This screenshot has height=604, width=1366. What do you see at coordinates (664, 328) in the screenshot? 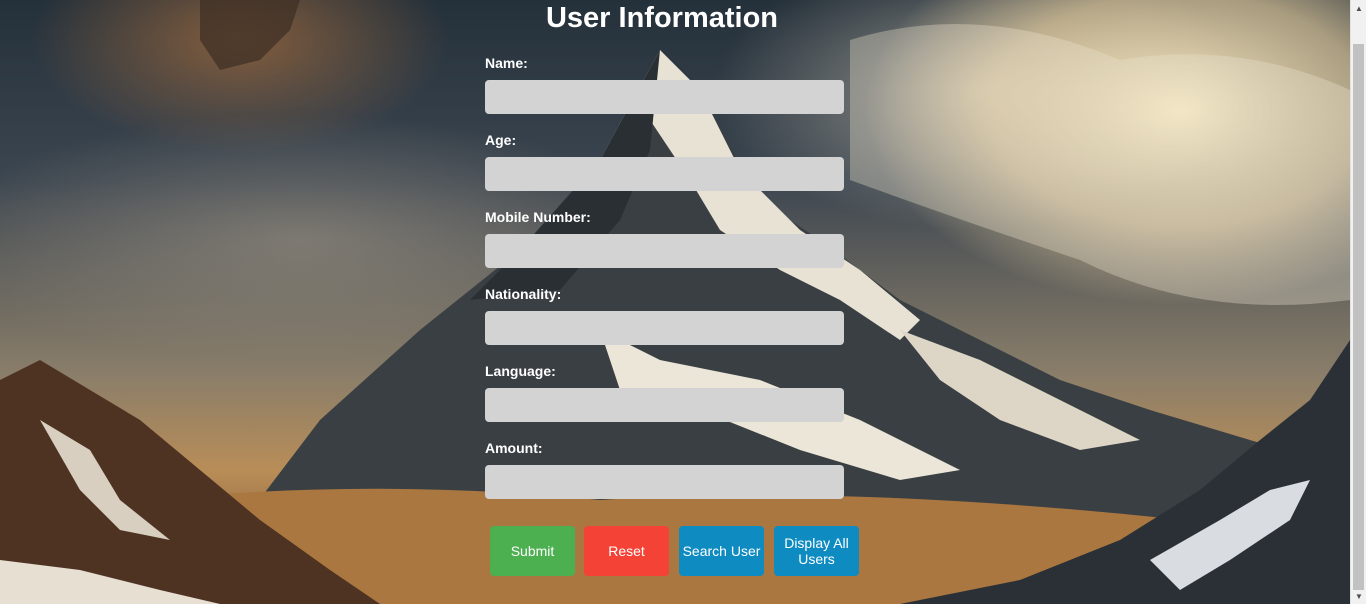
I see `nationality-input` at bounding box center [664, 328].